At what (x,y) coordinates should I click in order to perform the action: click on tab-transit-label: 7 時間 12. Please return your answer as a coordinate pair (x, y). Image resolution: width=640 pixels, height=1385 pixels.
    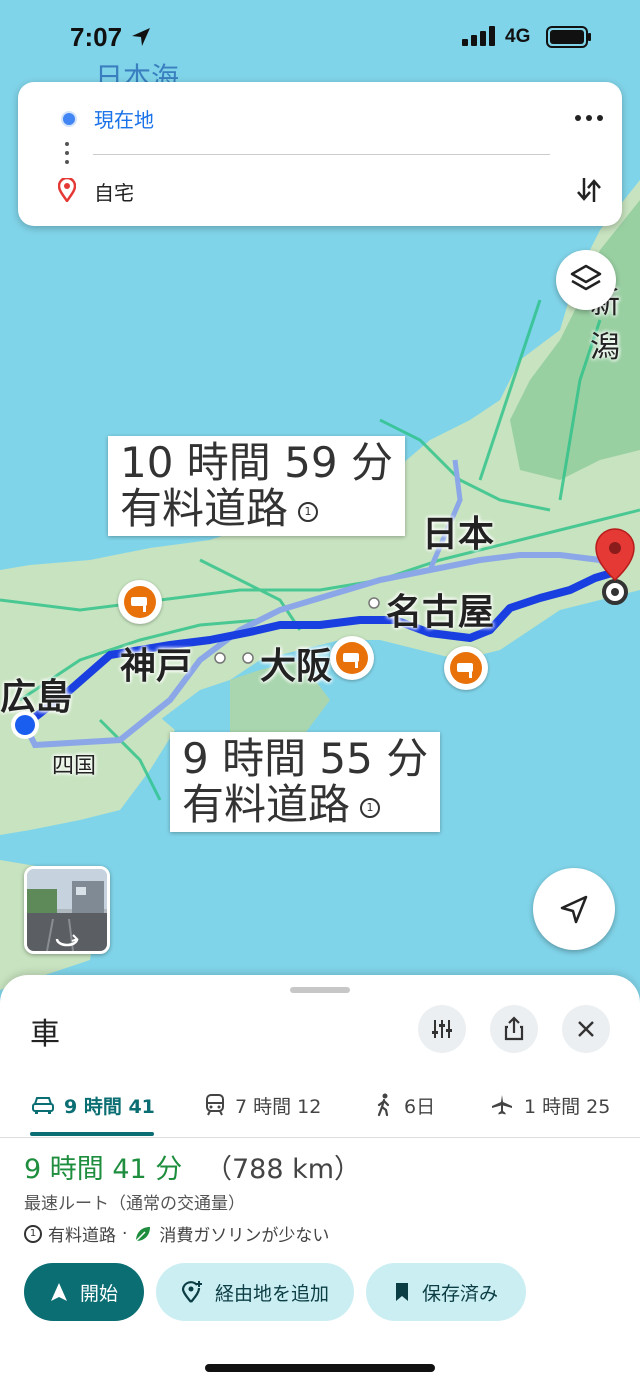
    Looking at the image, I should click on (278, 1106).